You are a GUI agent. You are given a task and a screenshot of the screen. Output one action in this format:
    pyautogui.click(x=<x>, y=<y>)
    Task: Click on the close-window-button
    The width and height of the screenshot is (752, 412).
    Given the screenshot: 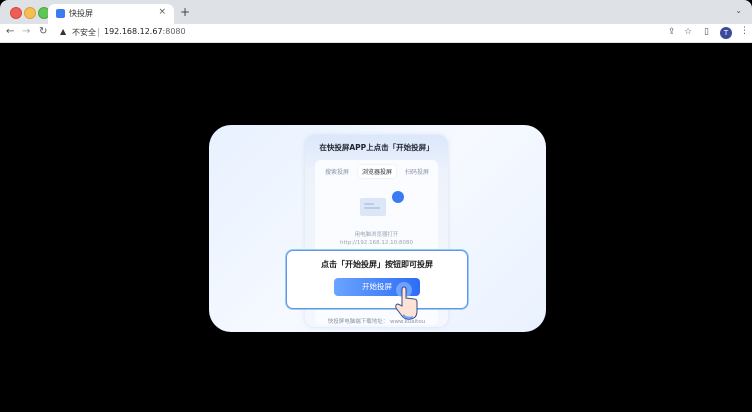 What is the action you would take?
    pyautogui.click(x=16, y=13)
    